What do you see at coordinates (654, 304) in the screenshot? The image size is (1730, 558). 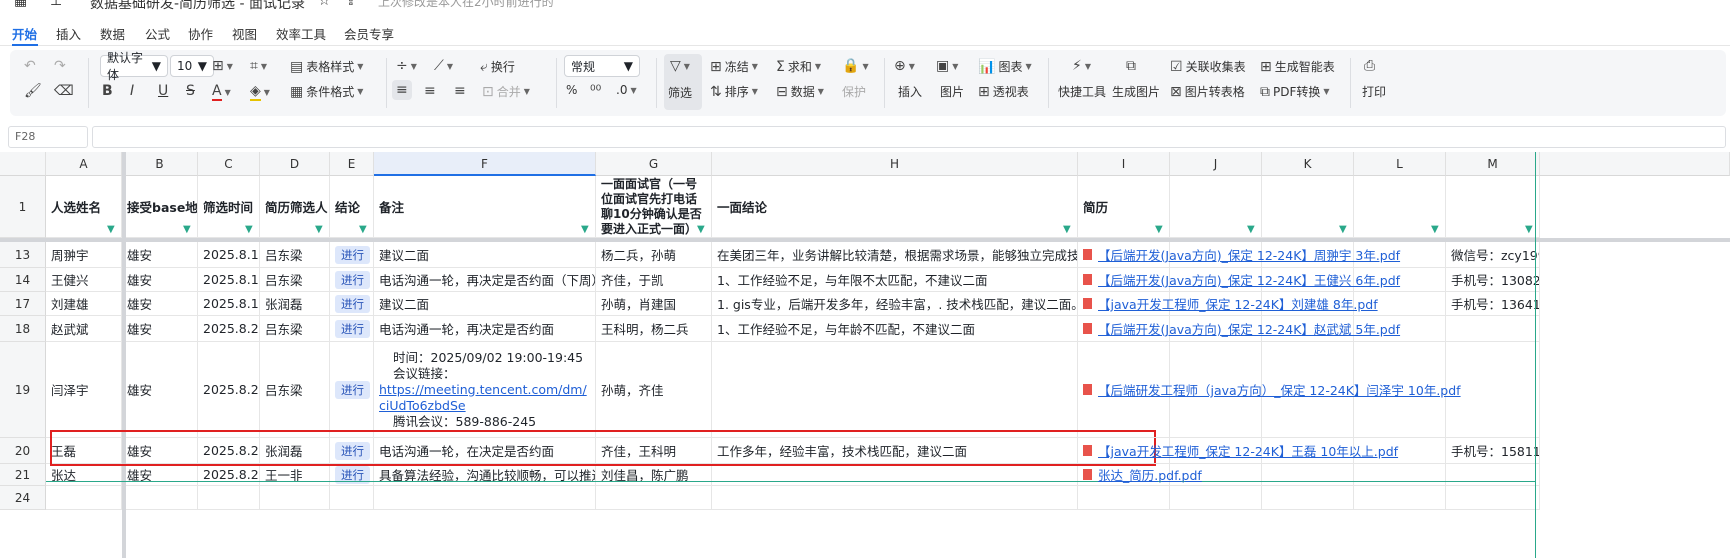 I see `cell-g: 孙萌，肖建国` at bounding box center [654, 304].